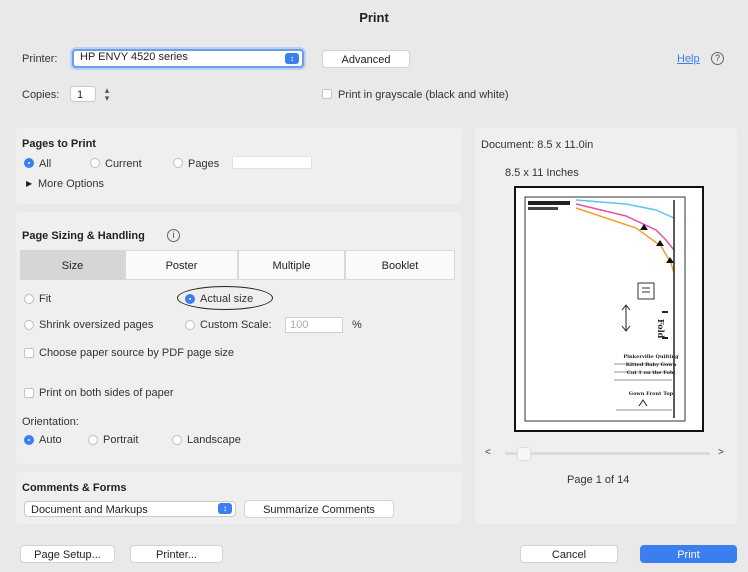 This screenshot has width=748, height=572. Describe the element at coordinates (524, 454) in the screenshot. I see `page-slider-thumb` at that location.